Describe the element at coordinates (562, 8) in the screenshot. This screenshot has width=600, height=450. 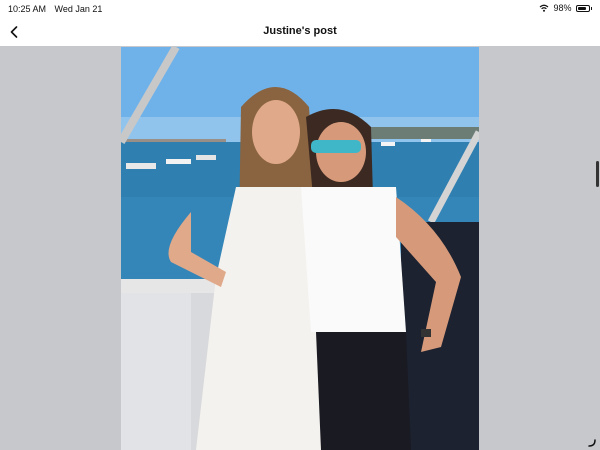
I see `battery-percent: 98%` at that location.